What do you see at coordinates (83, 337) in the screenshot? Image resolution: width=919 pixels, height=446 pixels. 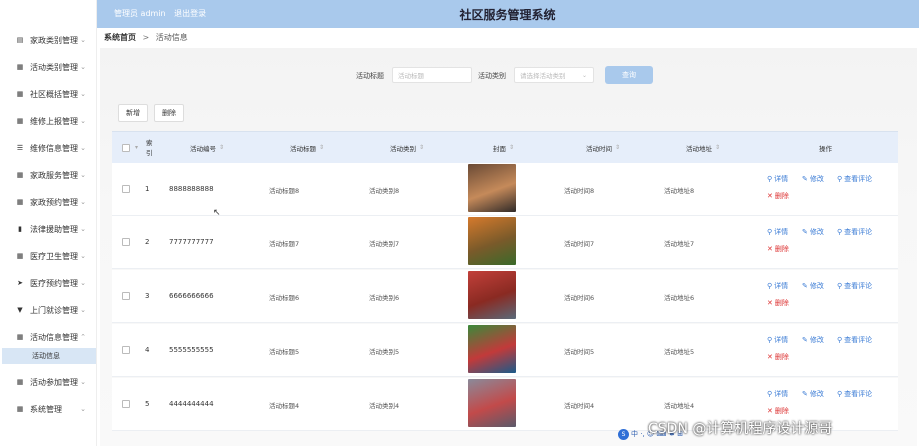 I see `chevron-up-icon: ⌃` at bounding box center [83, 337].